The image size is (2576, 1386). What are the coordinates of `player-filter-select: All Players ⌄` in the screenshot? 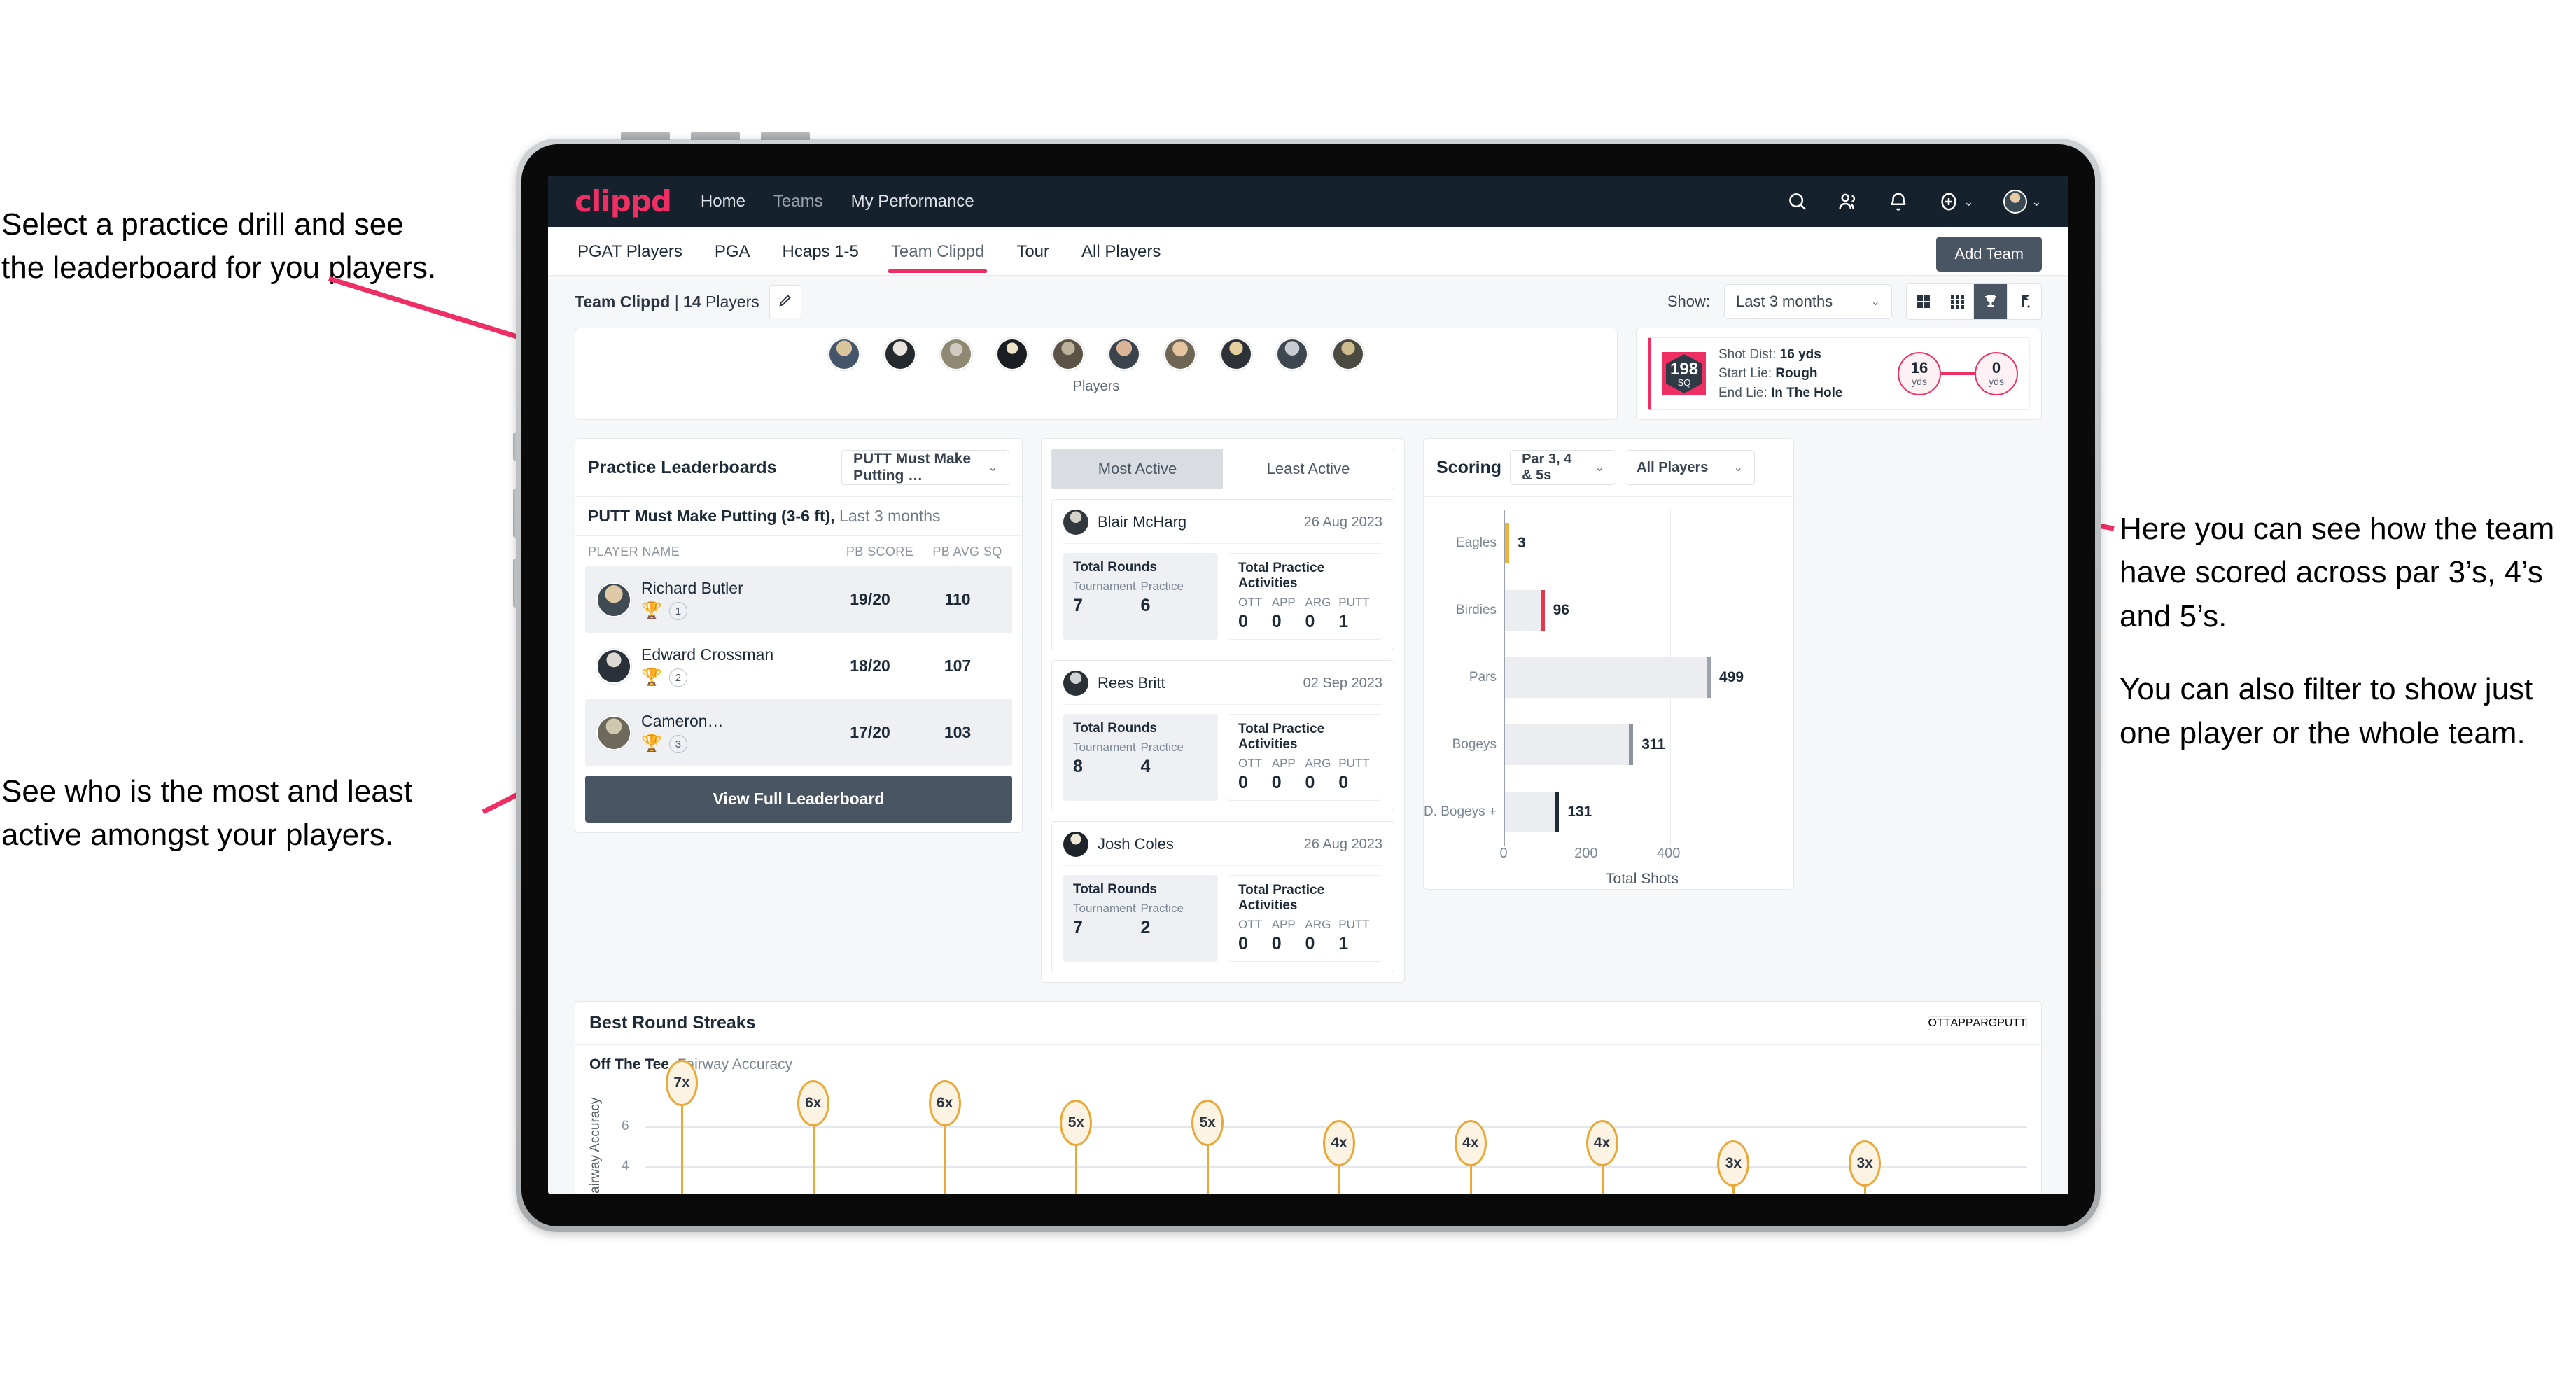 It's located at (1690, 467).